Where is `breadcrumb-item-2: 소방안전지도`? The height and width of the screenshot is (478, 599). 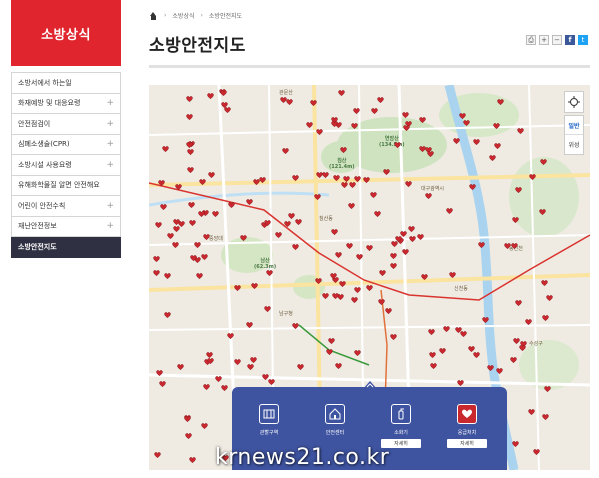 breadcrumb-item-2: 소방안전지도 is located at coordinates (225, 15).